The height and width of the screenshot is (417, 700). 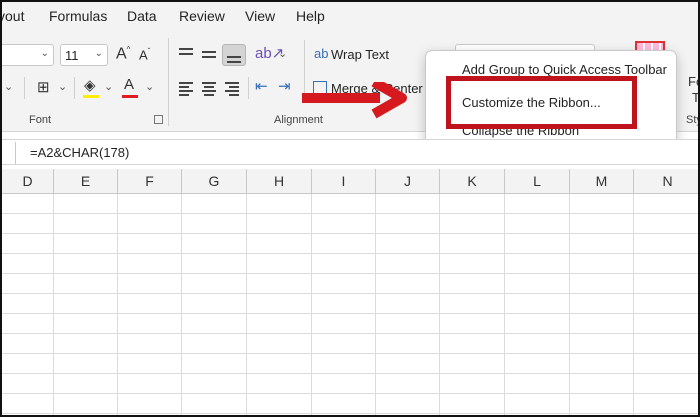 I want to click on column-header-d: D, so click(x=28, y=181).